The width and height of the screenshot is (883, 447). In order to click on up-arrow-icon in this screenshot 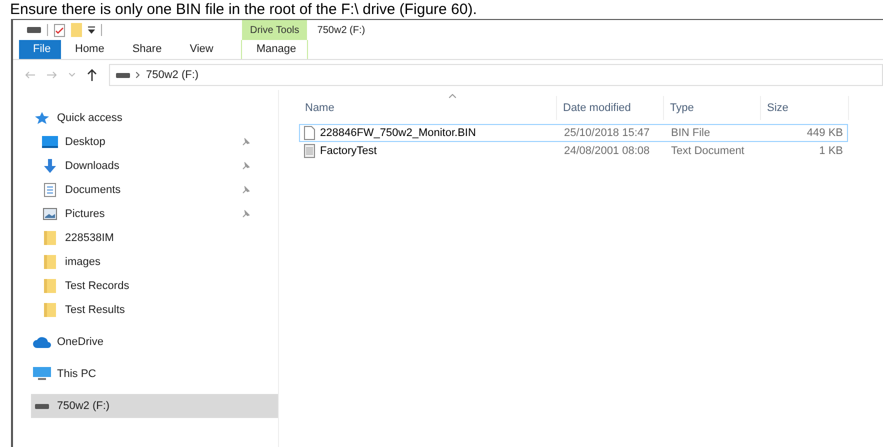, I will do `click(92, 75)`.